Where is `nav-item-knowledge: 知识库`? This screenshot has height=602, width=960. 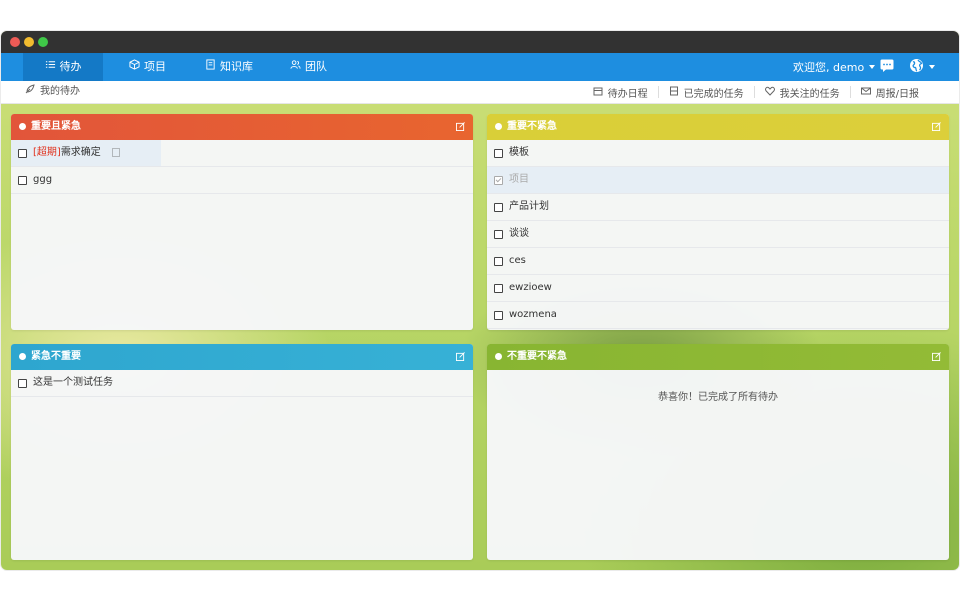 nav-item-knowledge: 知识库 is located at coordinates (229, 67).